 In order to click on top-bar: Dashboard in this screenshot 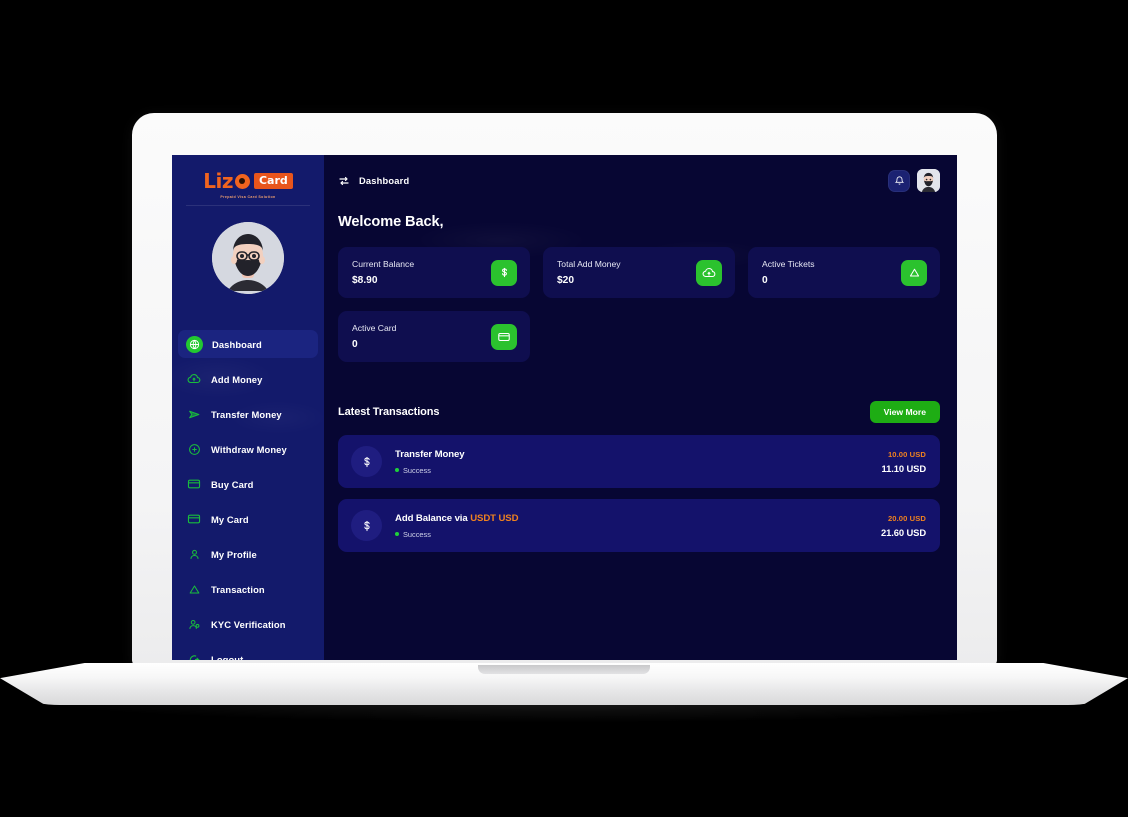, I will do `click(640, 173)`.